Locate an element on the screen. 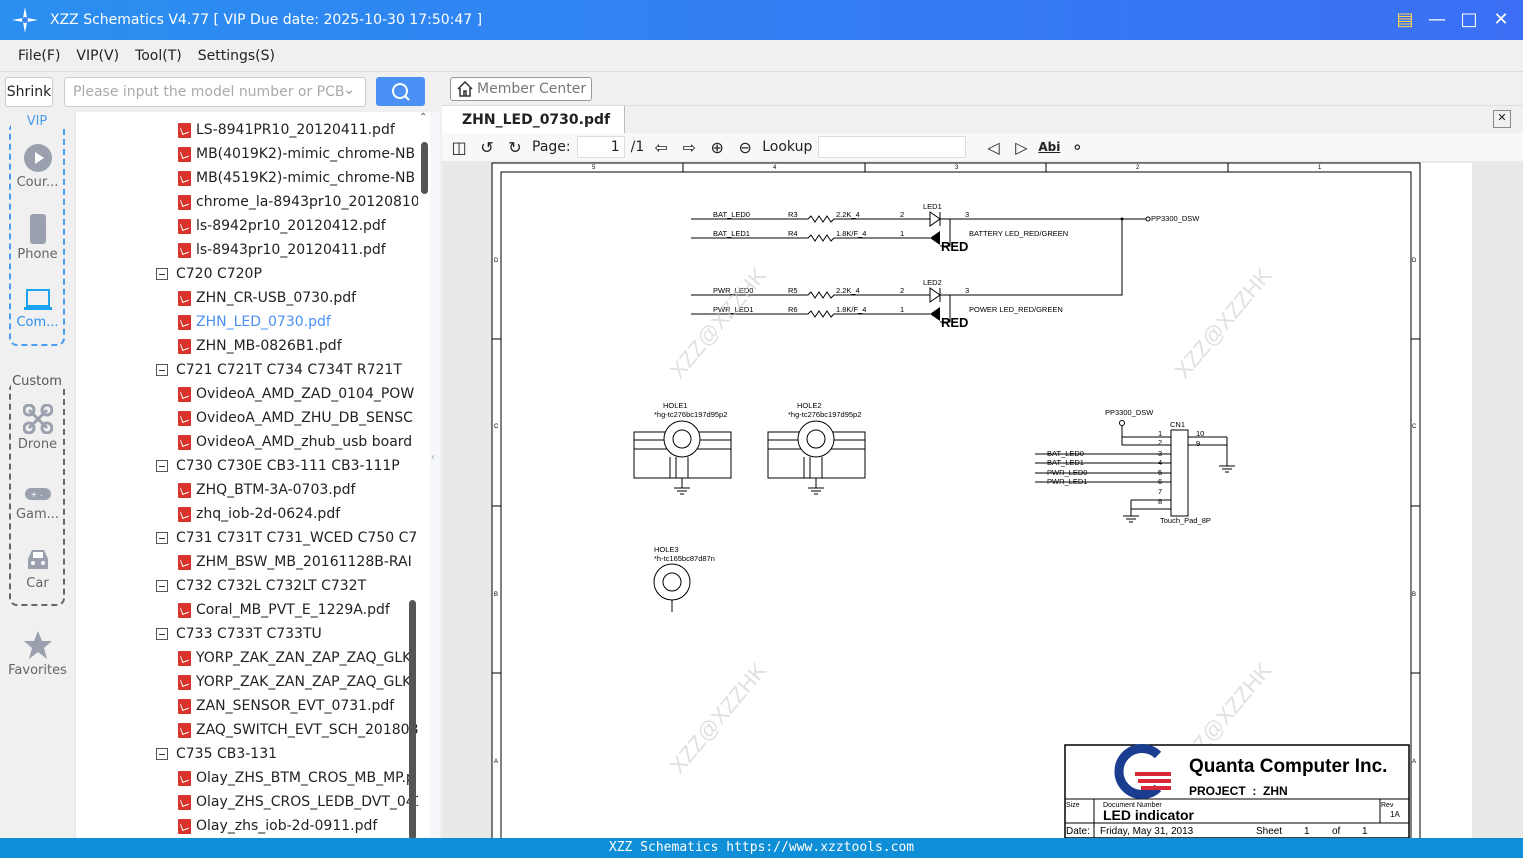 This screenshot has width=1523, height=858. svg-text: 1 is located at coordinates (1160, 433).